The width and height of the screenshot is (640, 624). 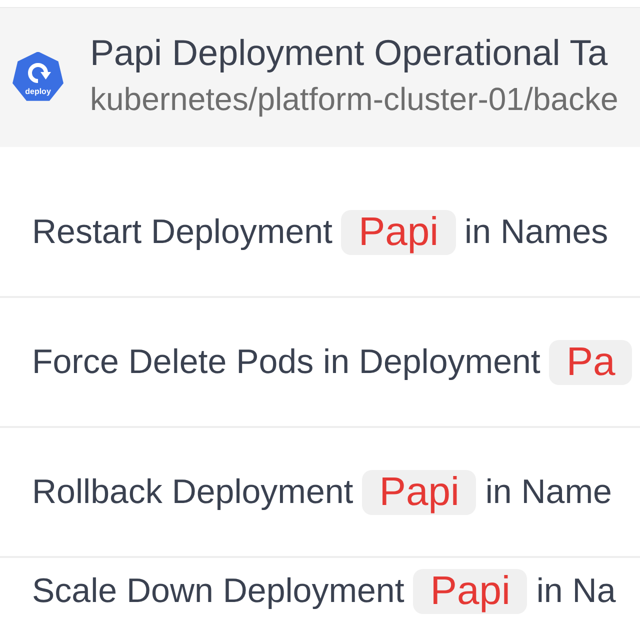 I want to click on task-label-tail: in Na, so click(x=576, y=591).